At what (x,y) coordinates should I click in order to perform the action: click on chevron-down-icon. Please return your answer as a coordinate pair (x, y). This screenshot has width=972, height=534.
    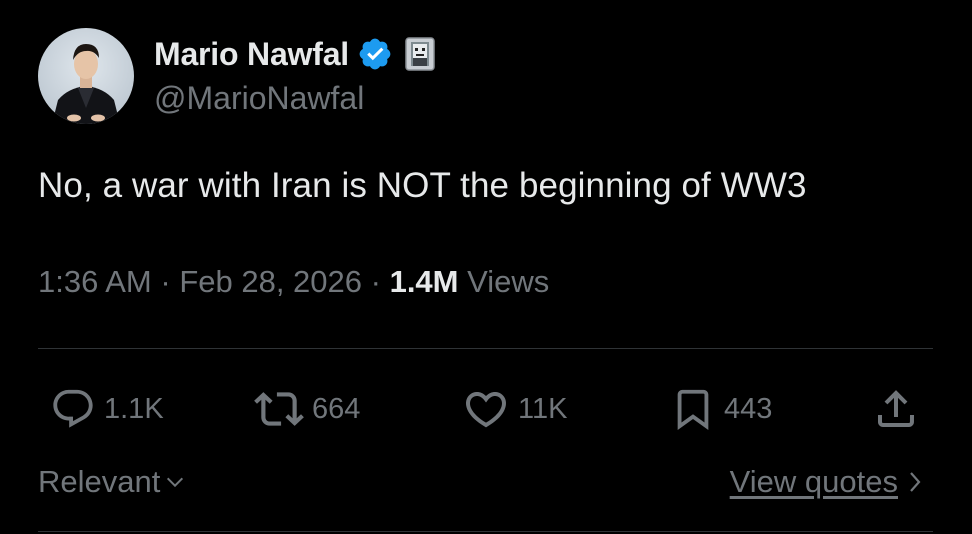
    Looking at the image, I should click on (175, 482).